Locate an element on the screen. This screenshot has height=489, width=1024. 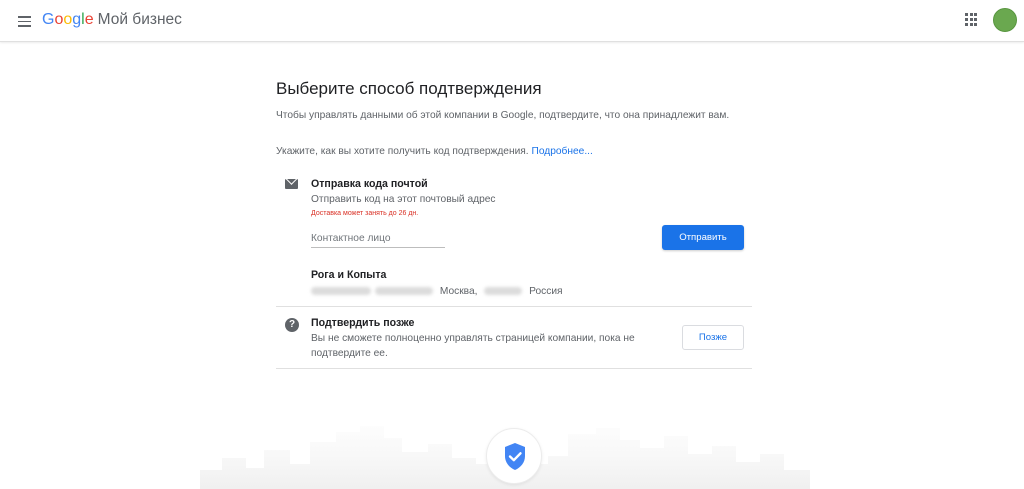
mail-icon is located at coordinates (291, 184).